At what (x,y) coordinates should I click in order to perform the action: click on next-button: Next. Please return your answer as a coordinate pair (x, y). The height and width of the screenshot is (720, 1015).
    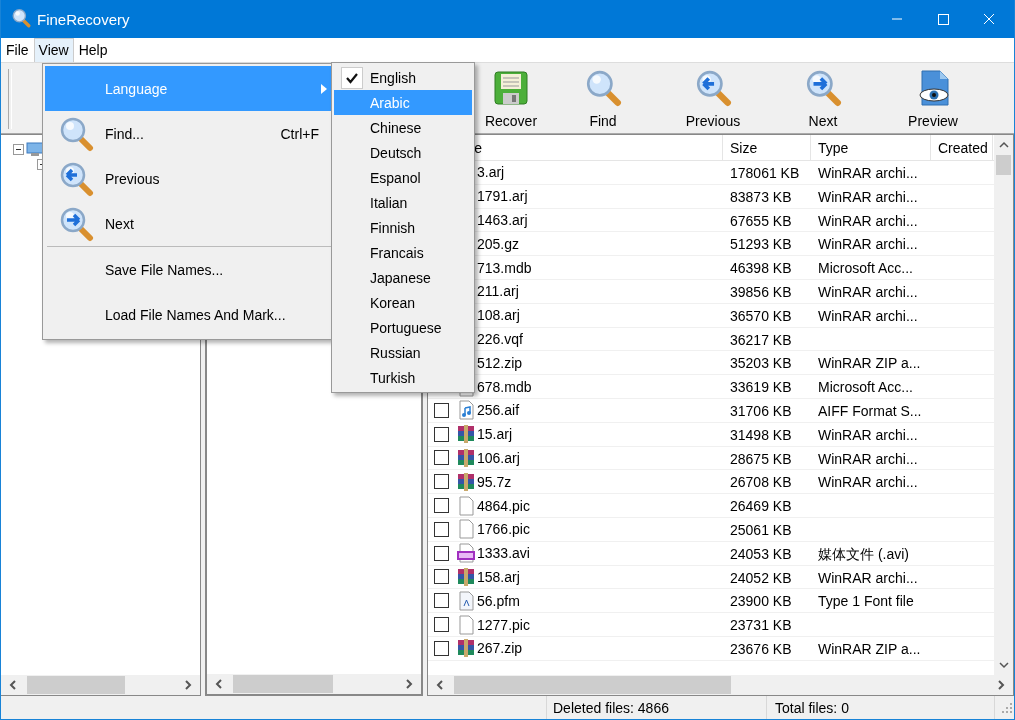
    Looking at the image, I should click on (823, 97).